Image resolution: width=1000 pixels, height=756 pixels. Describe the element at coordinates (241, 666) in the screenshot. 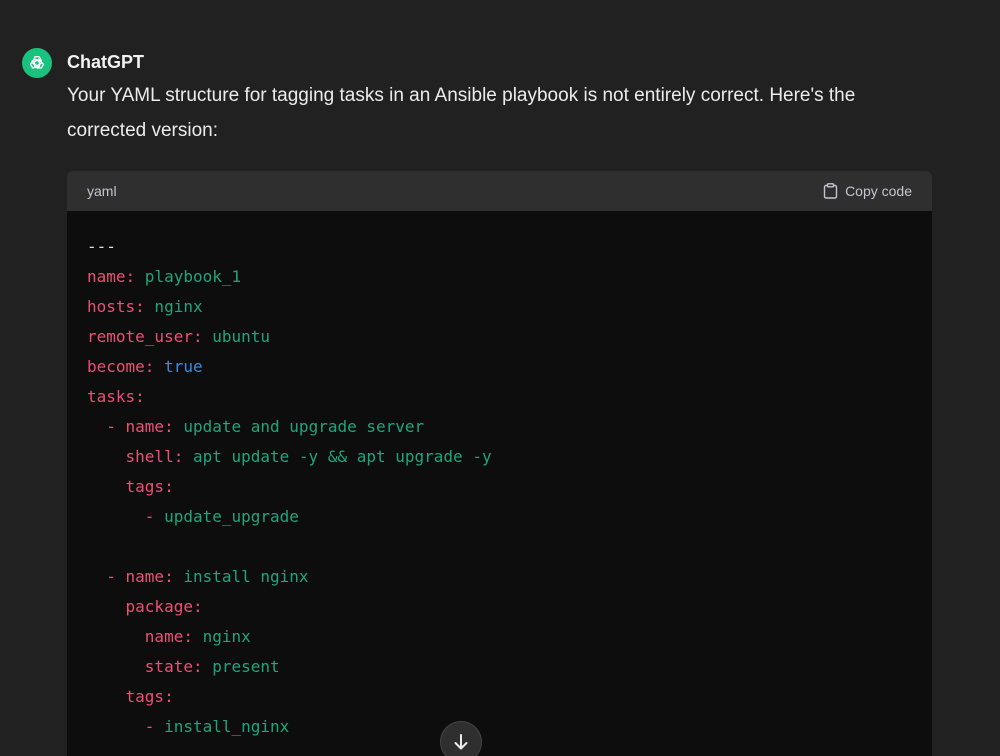

I see `code-token: present` at that location.